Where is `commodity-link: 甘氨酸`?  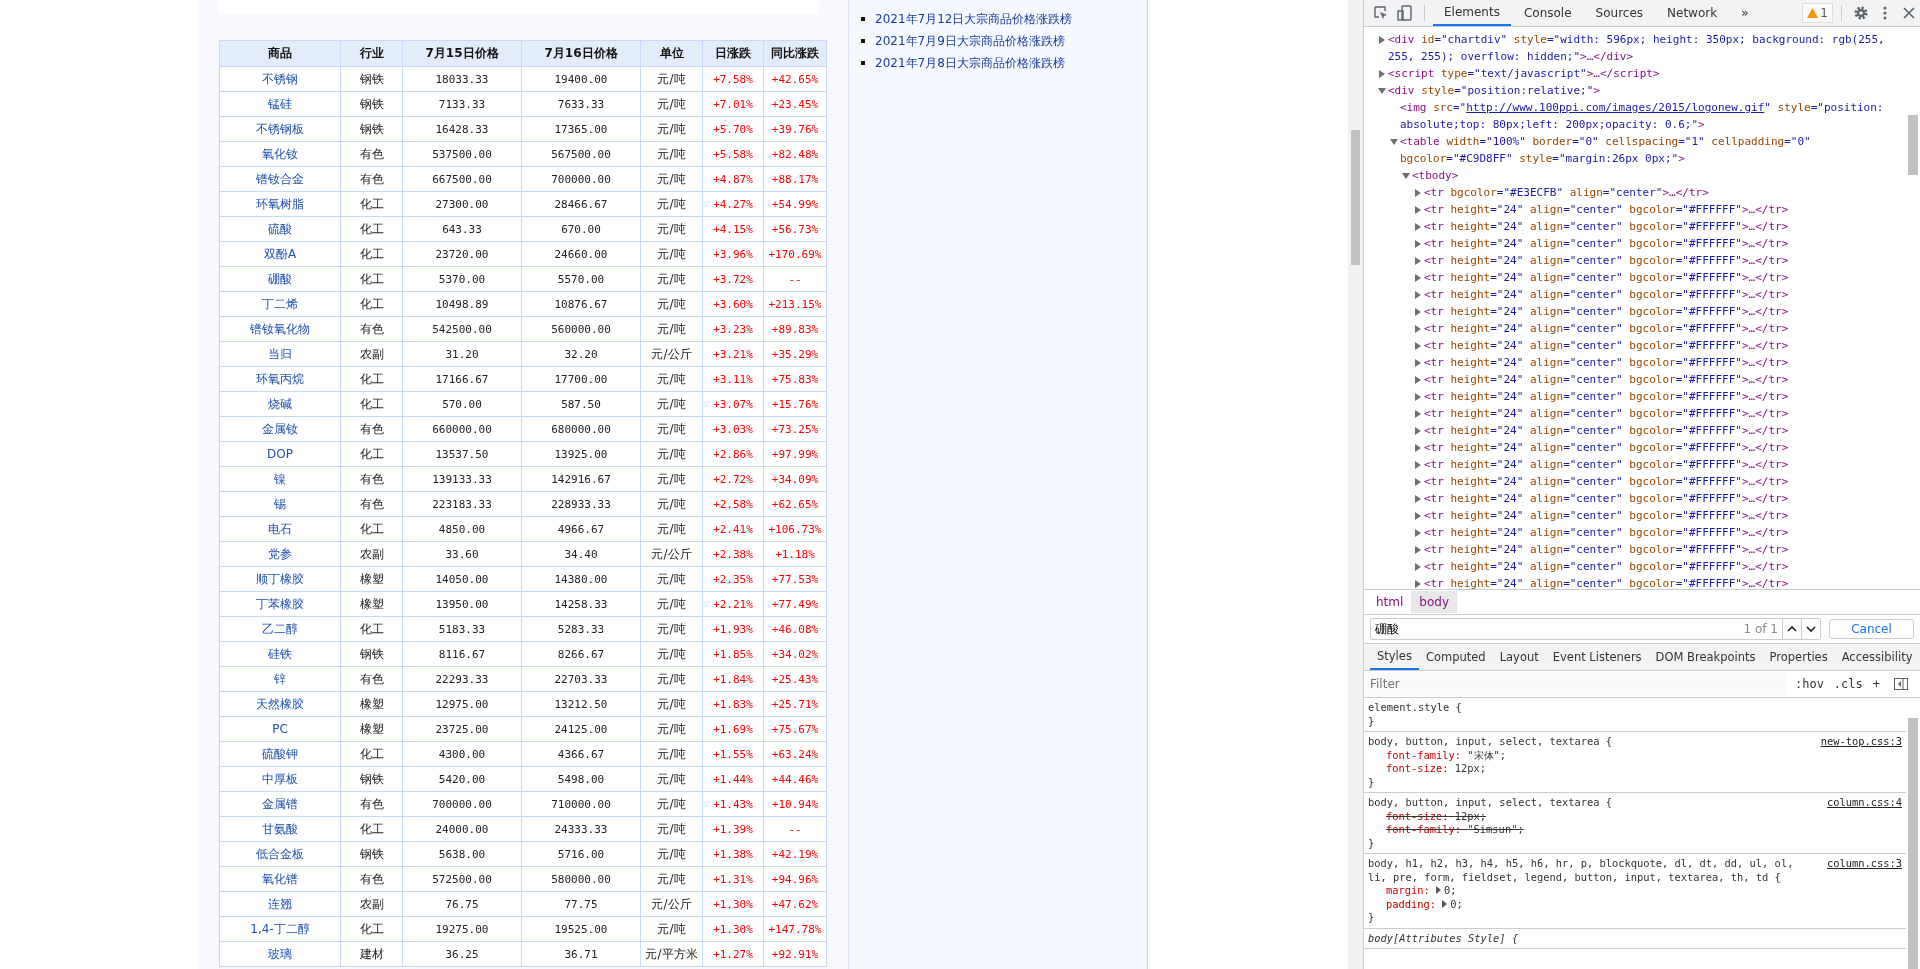
commodity-link: 甘氨酸 is located at coordinates (280, 828).